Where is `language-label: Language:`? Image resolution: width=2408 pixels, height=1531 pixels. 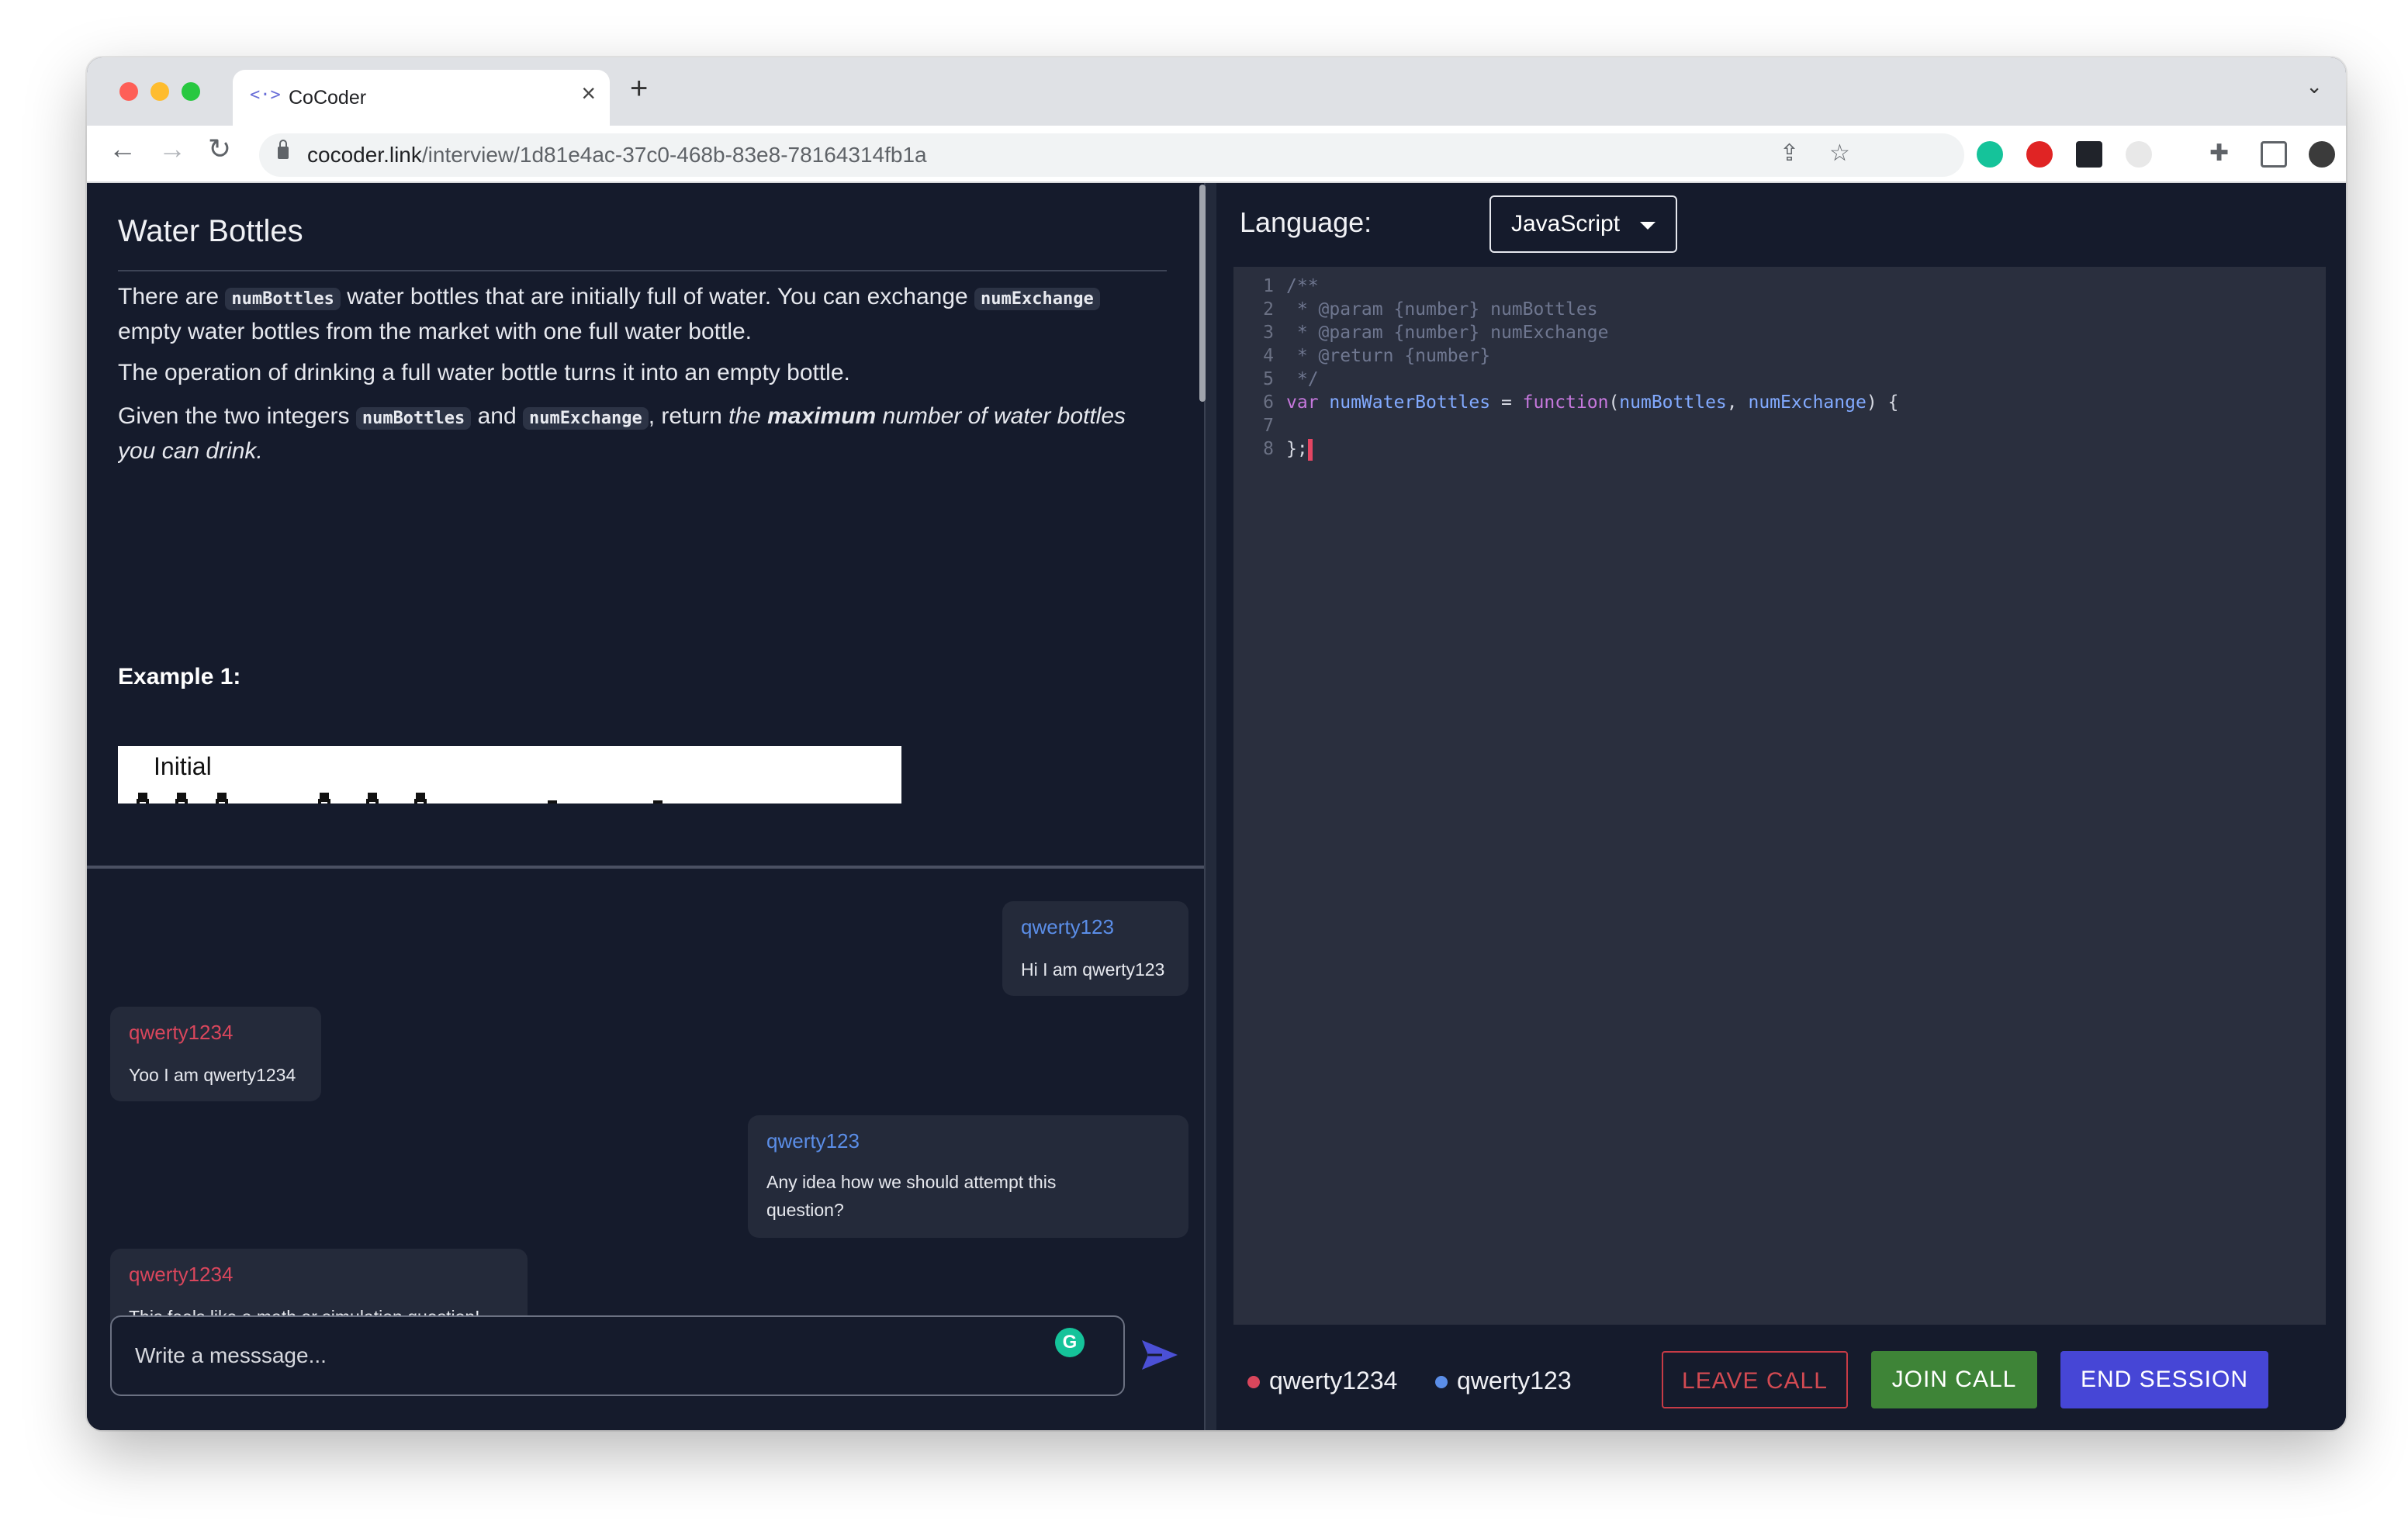 language-label: Language: is located at coordinates (1306, 222).